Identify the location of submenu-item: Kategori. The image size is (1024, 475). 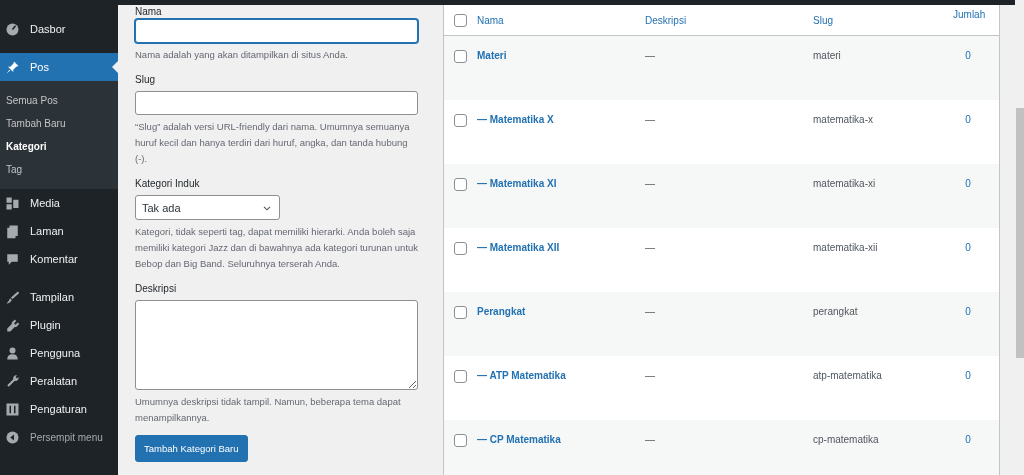
(59, 146).